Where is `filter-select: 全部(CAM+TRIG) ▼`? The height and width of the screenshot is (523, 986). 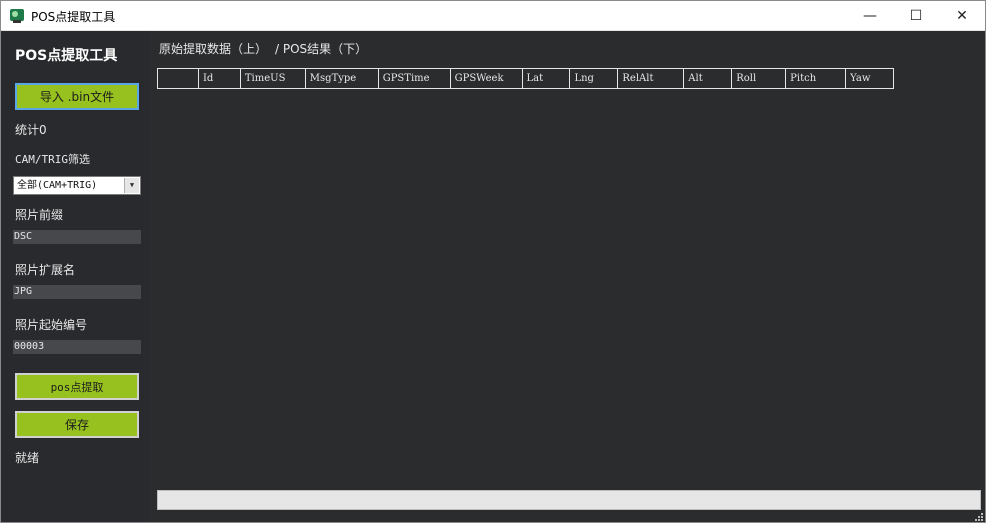 filter-select: 全部(CAM+TRIG) ▼ is located at coordinates (77, 185).